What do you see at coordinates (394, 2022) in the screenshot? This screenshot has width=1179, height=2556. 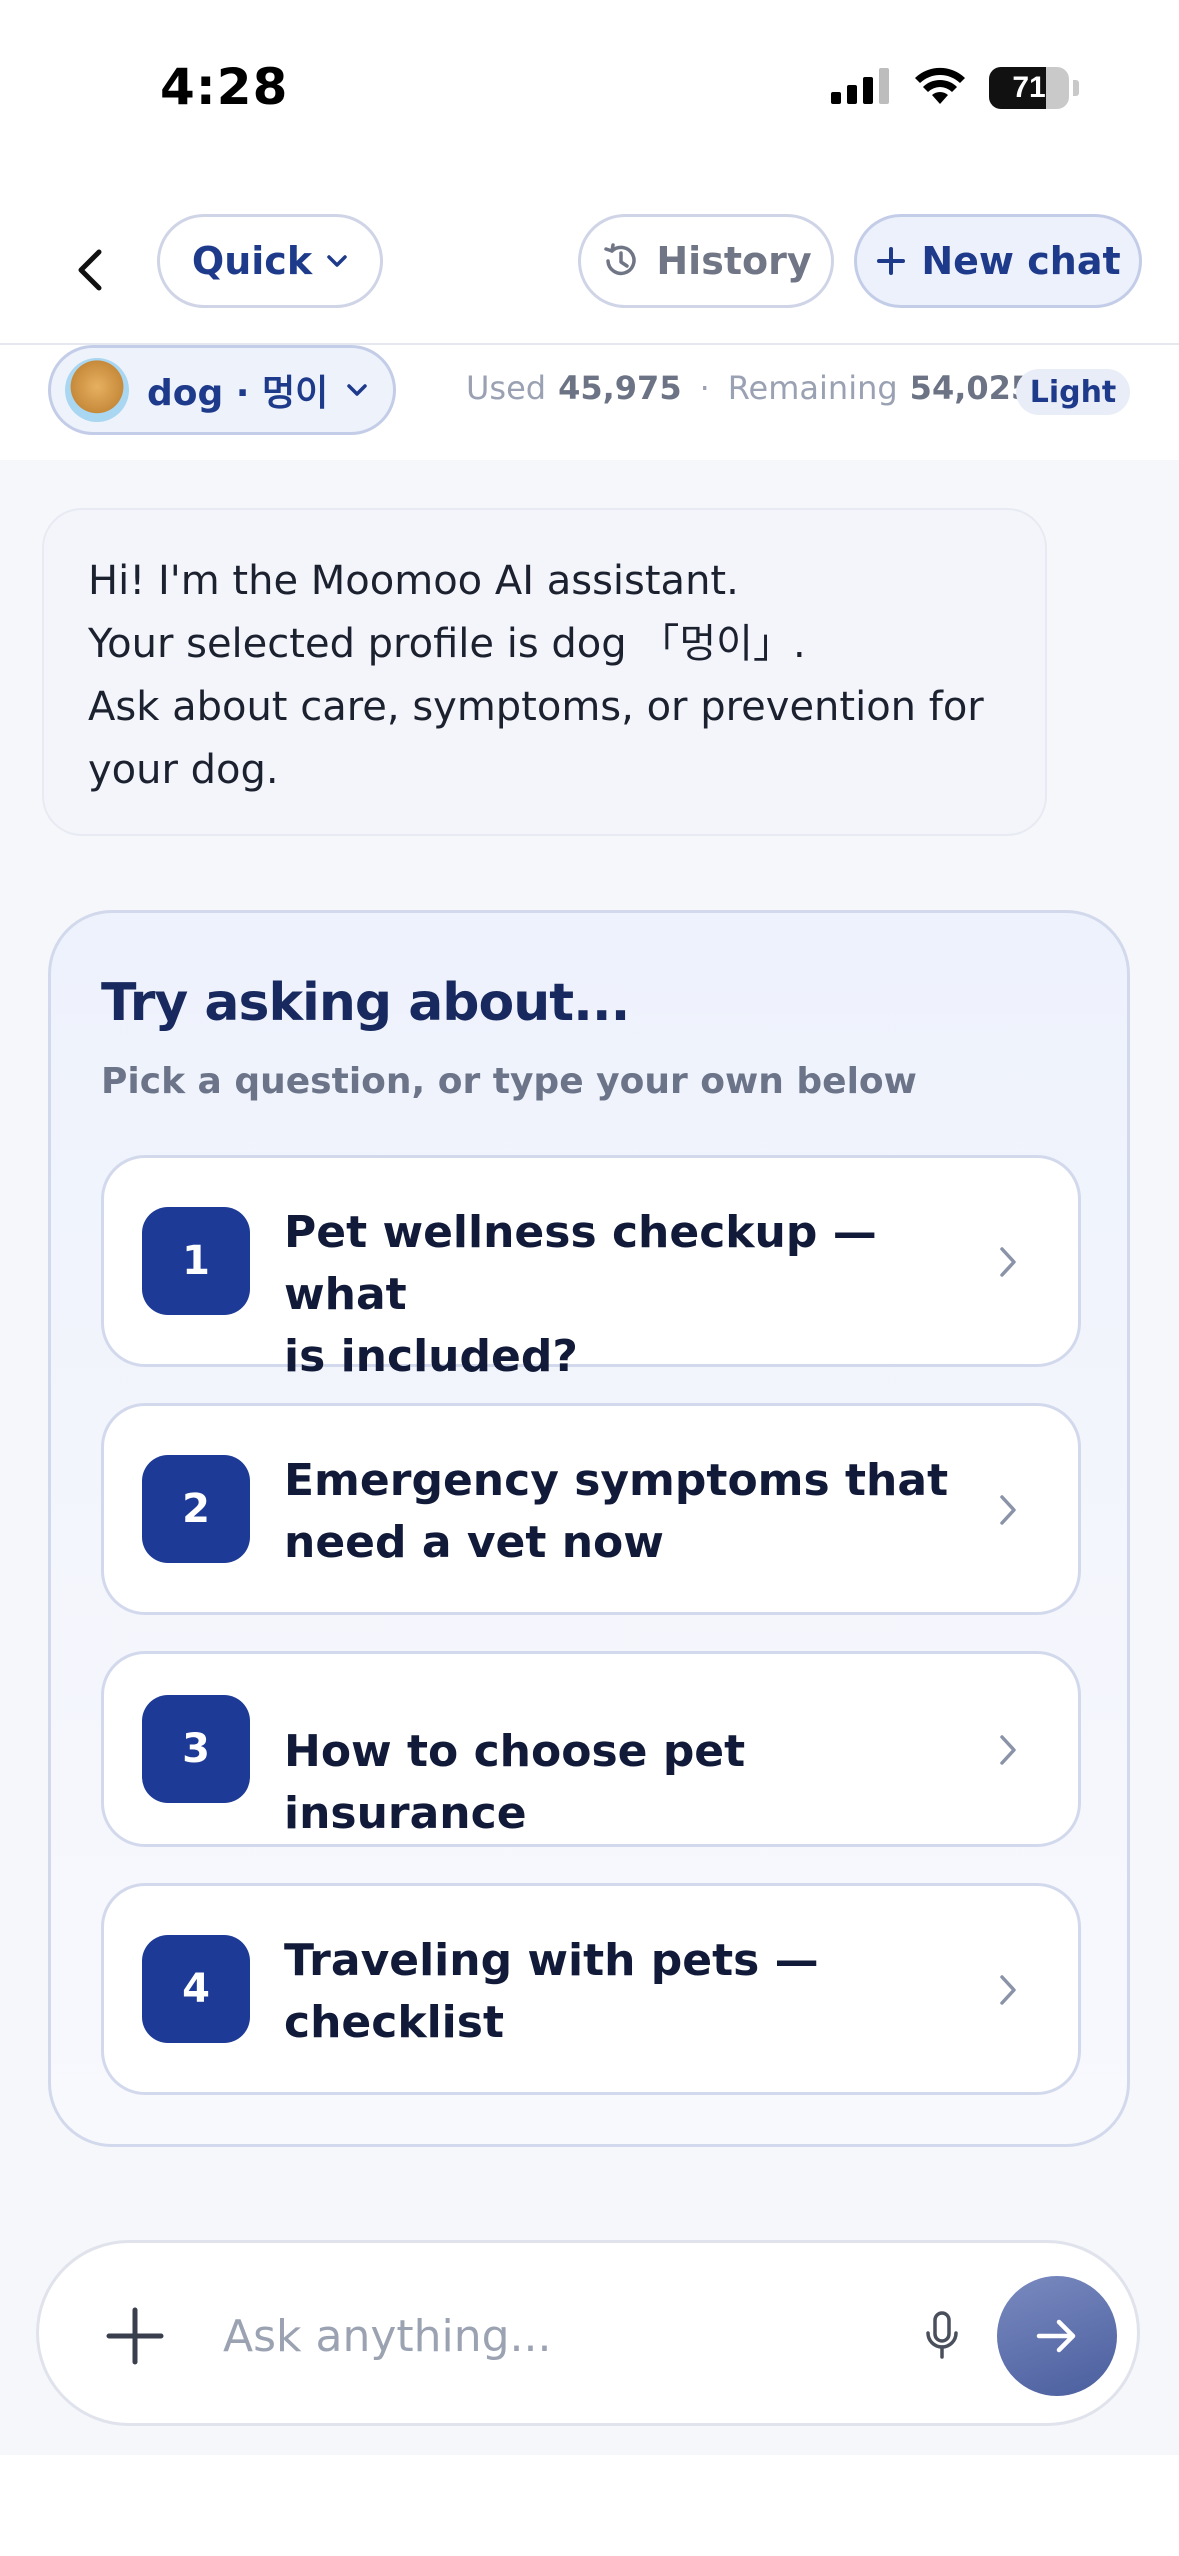 I see `suggestion-text-line: checklist` at bounding box center [394, 2022].